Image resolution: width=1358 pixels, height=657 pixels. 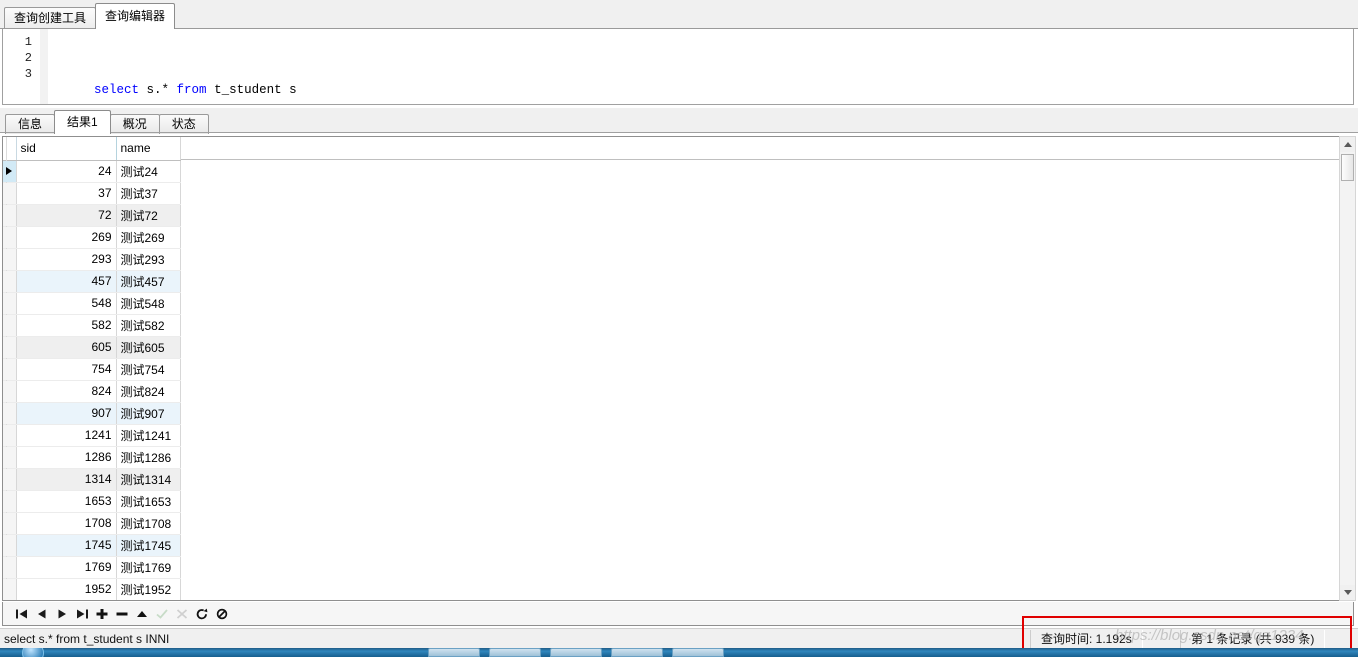 What do you see at coordinates (66, 391) in the screenshot?
I see `cell-sid: 824` at bounding box center [66, 391].